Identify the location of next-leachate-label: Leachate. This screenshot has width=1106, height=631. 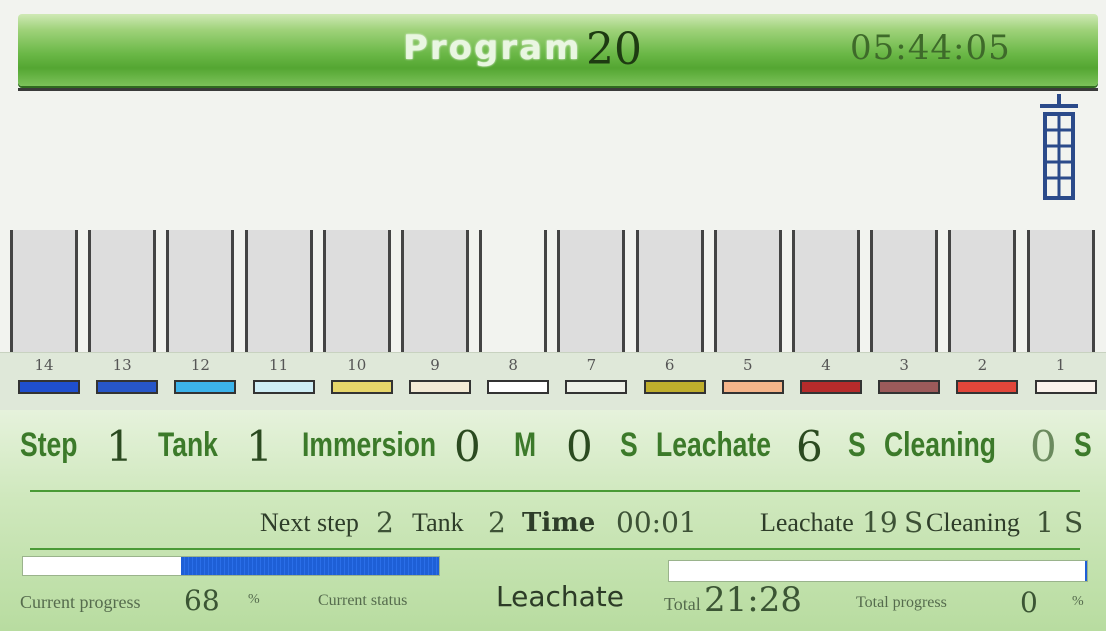
(807, 522).